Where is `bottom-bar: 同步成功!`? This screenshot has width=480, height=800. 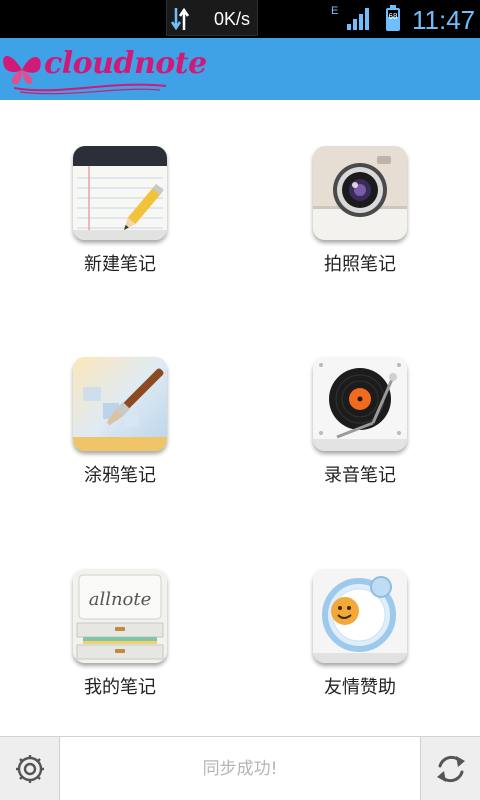 bottom-bar: 同步成功! is located at coordinates (240, 768).